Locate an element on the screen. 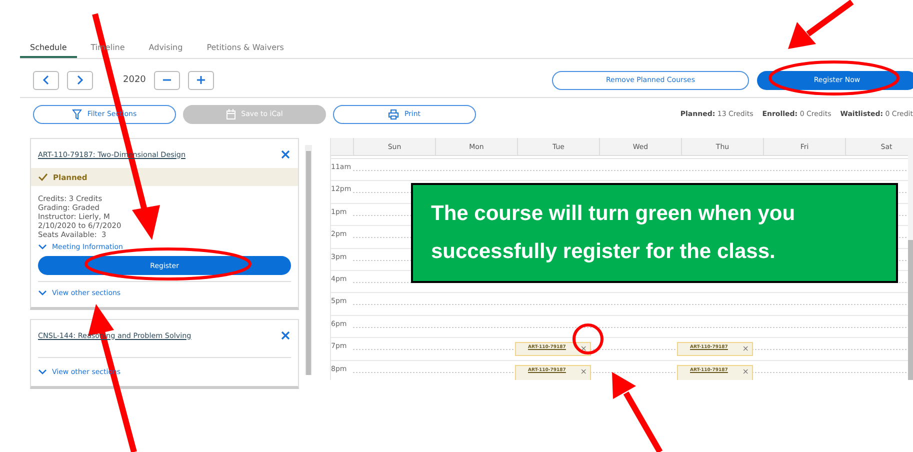 The width and height of the screenshot is (913, 452). filter-icon is located at coordinates (77, 114).